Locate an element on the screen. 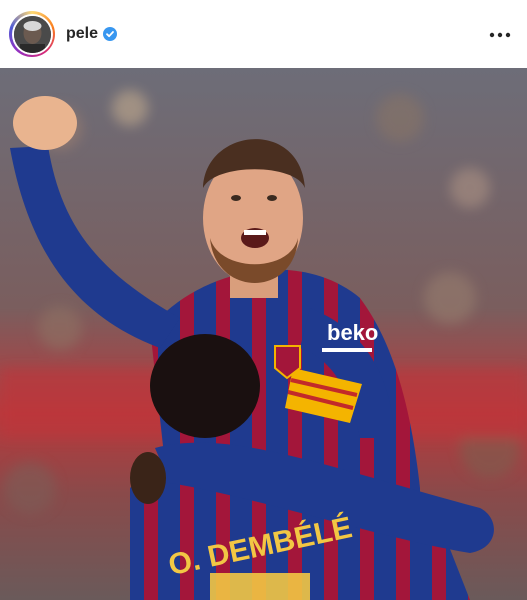 The width and height of the screenshot is (527, 600). avatar is located at coordinates (32, 34).